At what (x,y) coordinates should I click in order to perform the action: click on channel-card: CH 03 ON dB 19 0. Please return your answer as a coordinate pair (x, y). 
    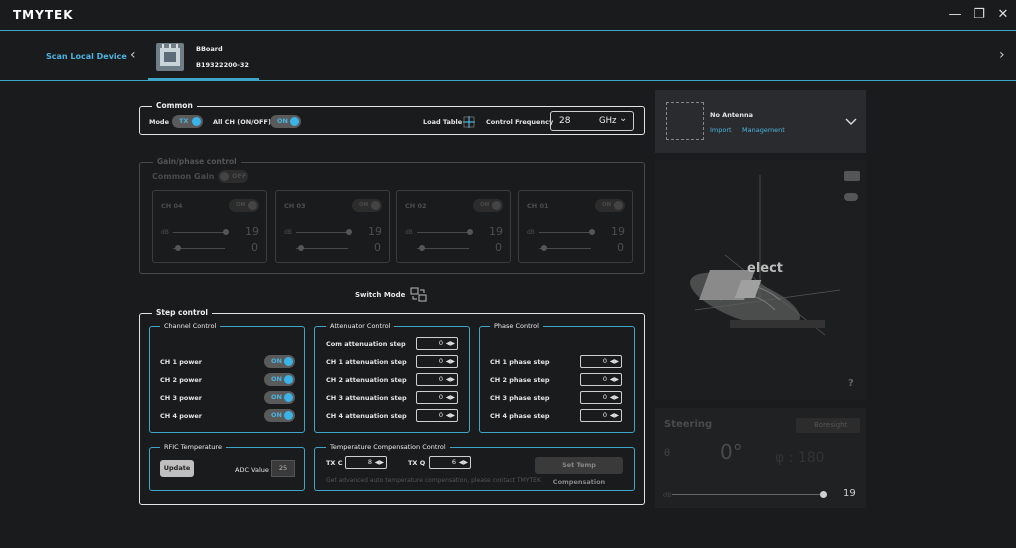
    Looking at the image, I should click on (332, 226).